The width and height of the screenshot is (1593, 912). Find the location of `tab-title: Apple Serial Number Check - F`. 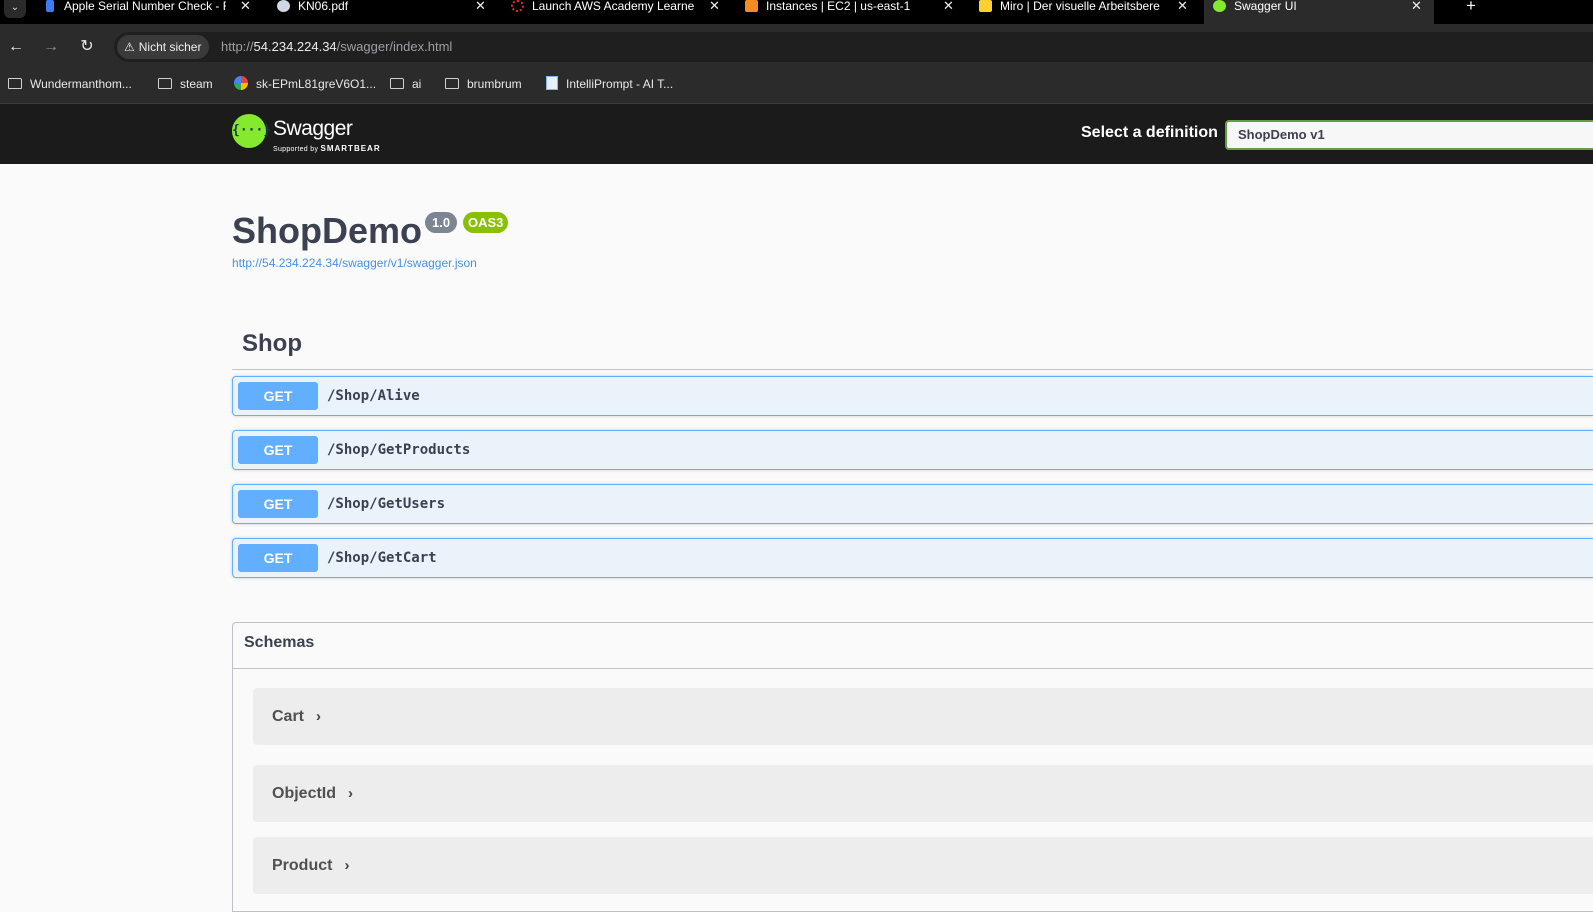

tab-title: Apple Serial Number Check - F is located at coordinates (145, 6).